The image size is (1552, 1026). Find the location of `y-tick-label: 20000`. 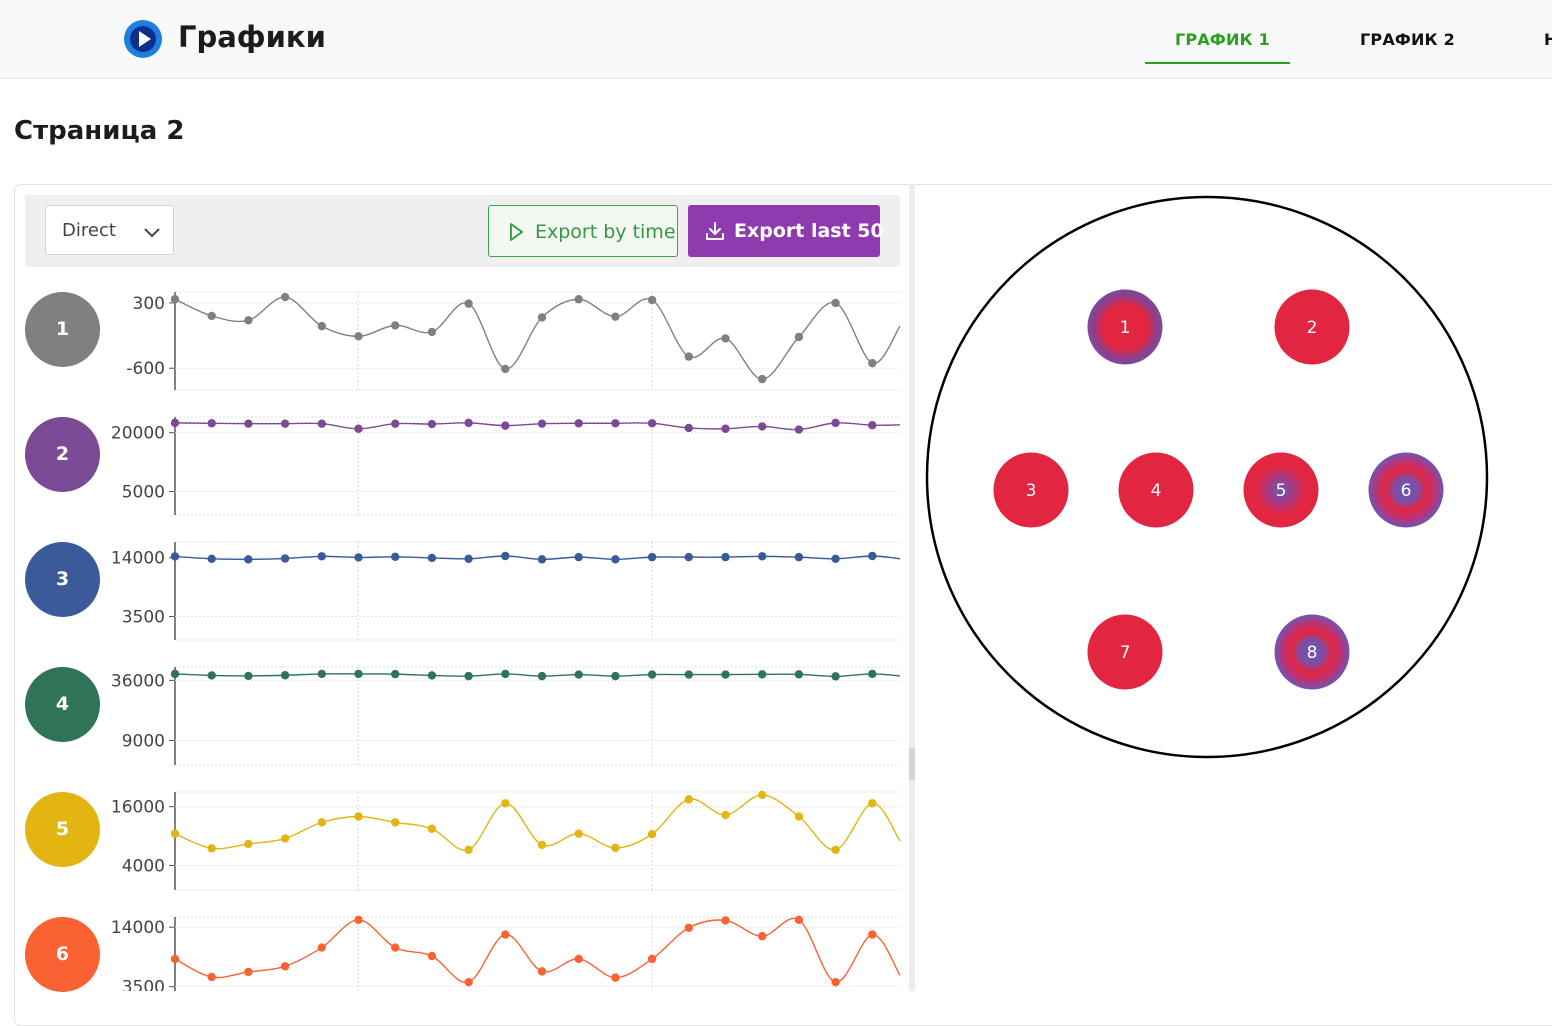

y-tick-label: 20000 is located at coordinates (138, 434).